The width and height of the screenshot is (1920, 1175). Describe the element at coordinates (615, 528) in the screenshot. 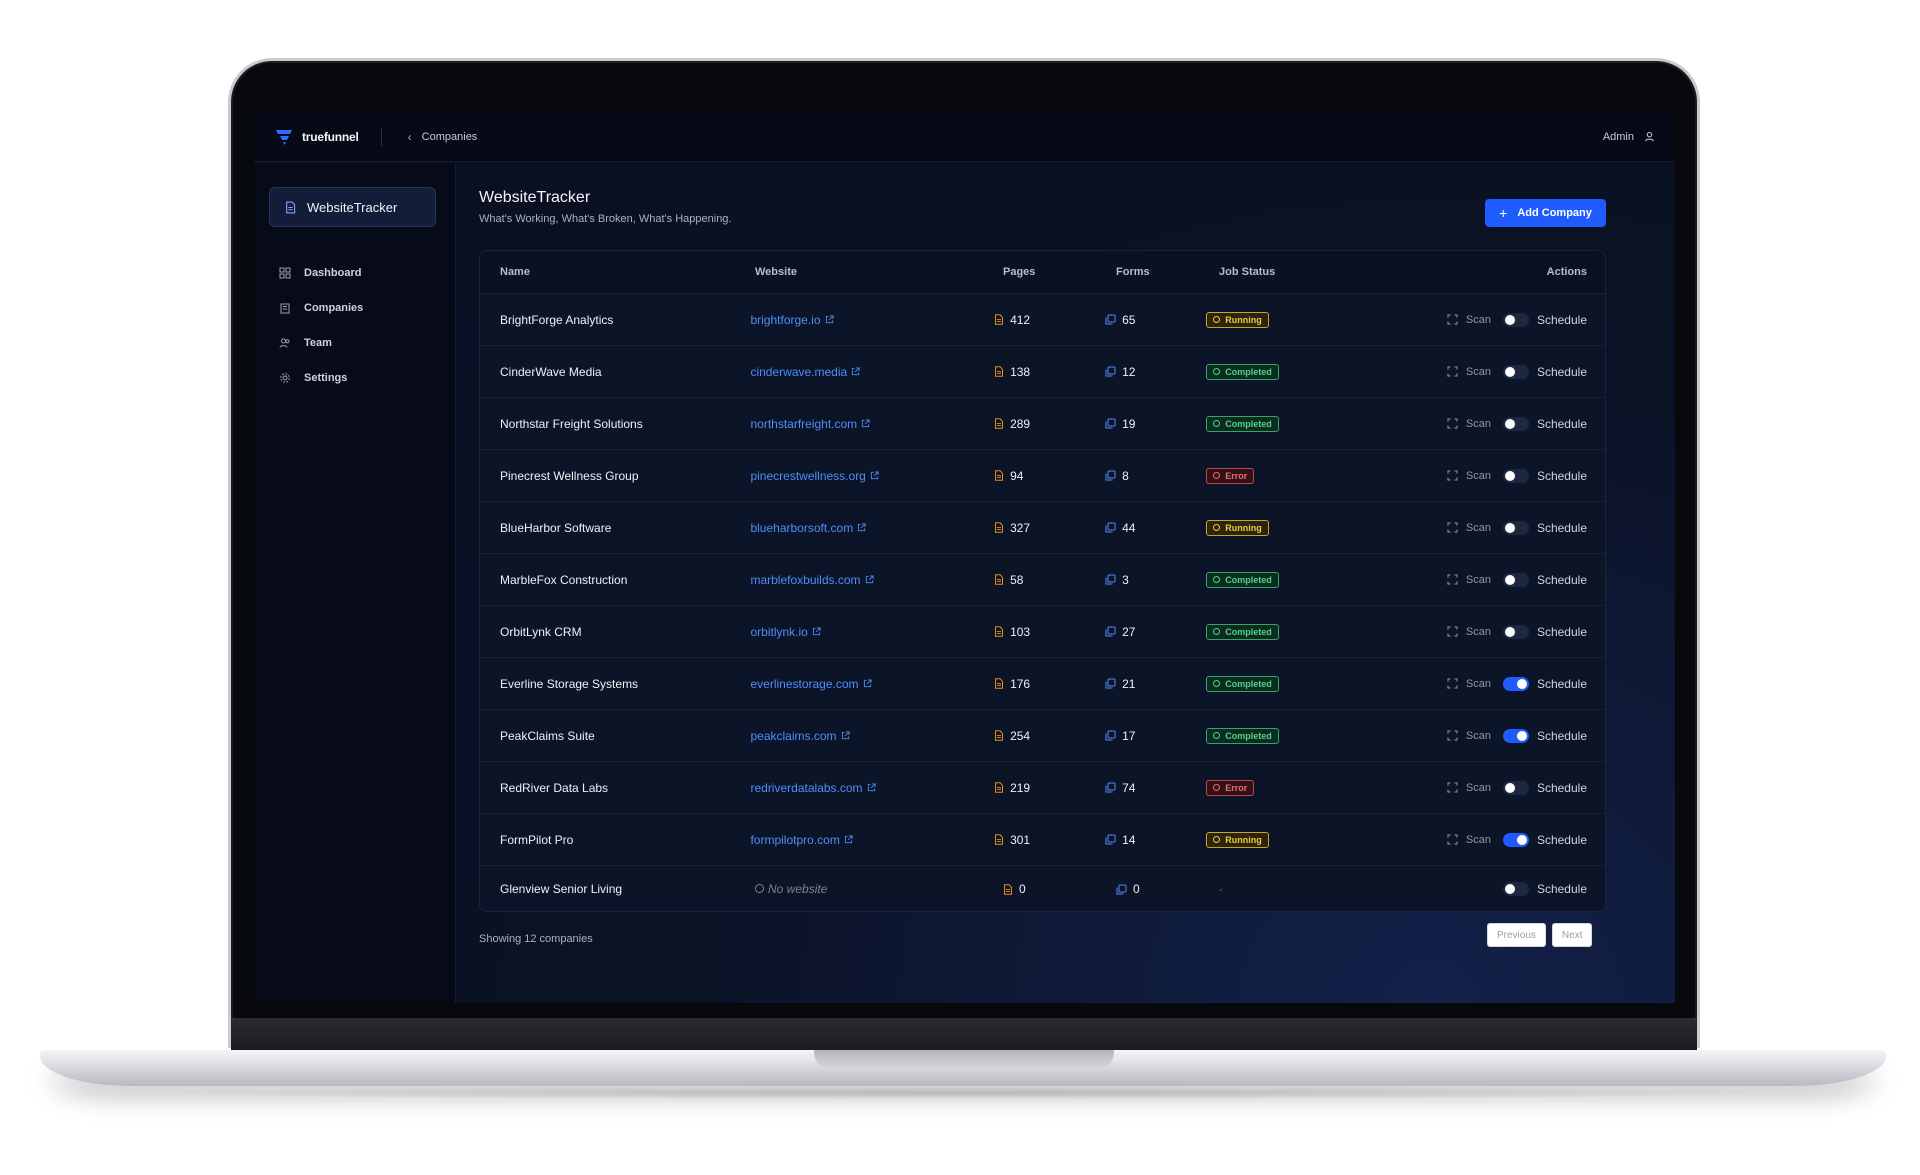

I see `company-name: BlueHarbor Software` at that location.